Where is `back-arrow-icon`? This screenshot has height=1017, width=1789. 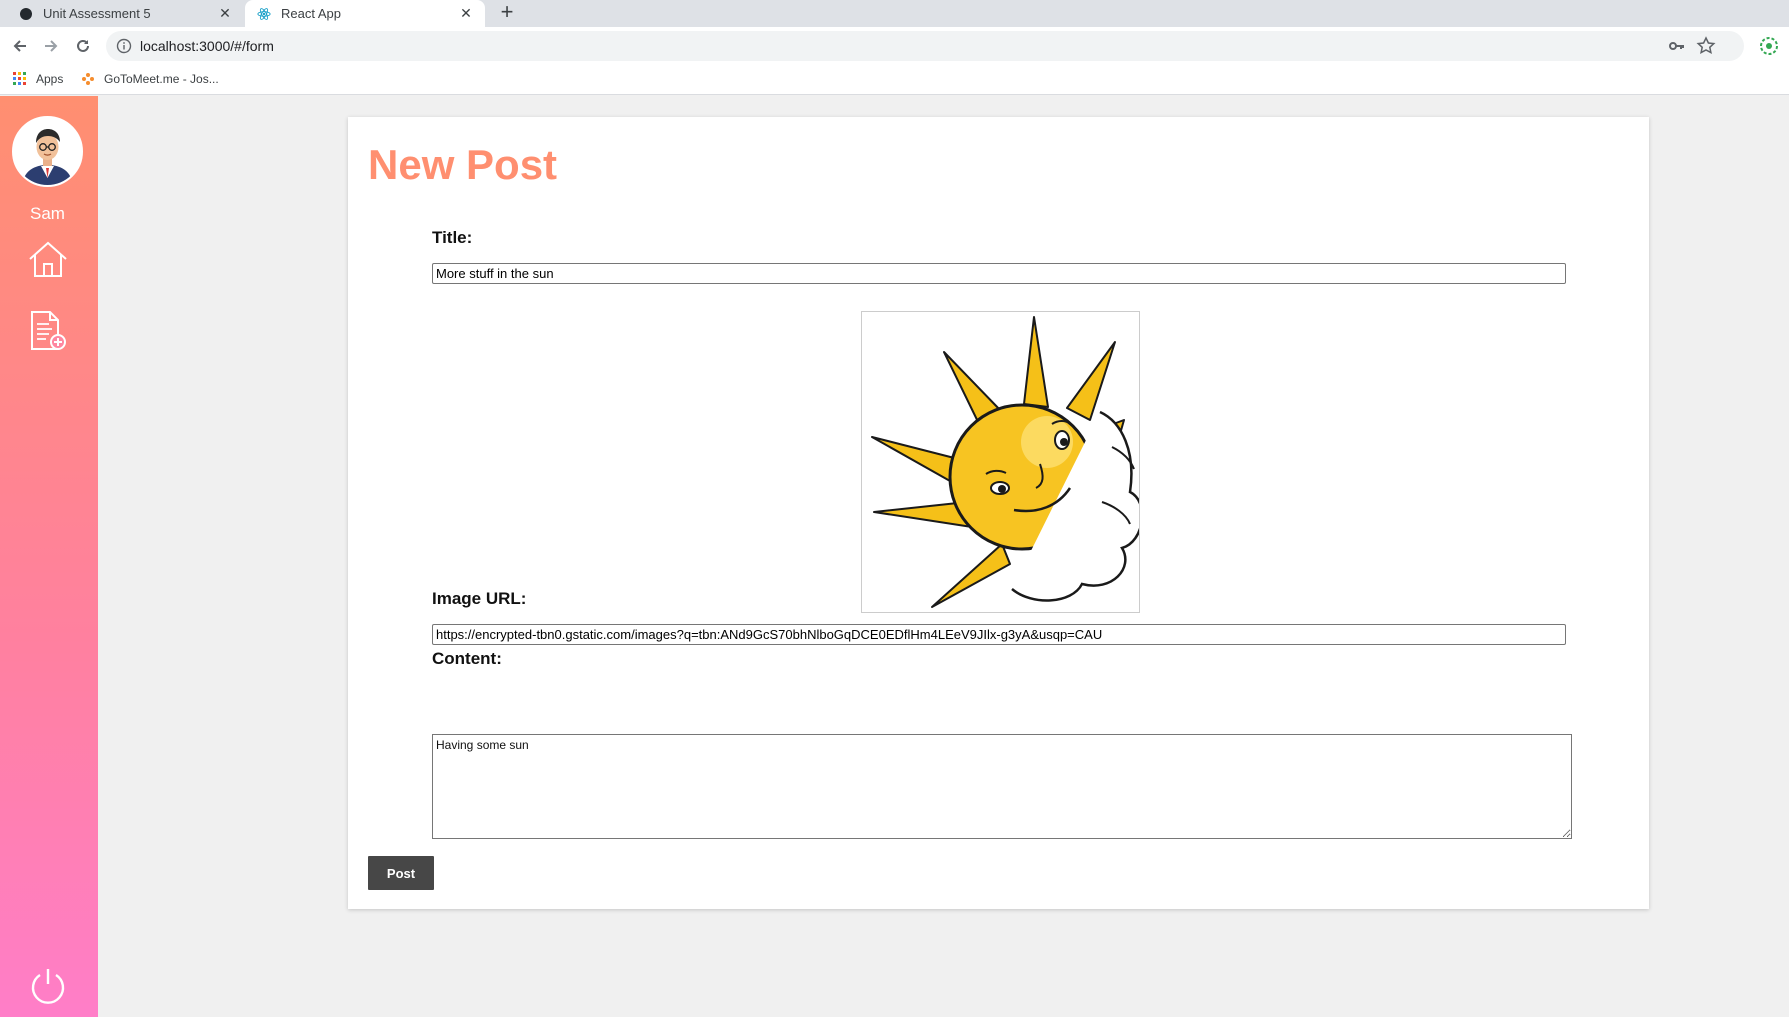 back-arrow-icon is located at coordinates (20, 46).